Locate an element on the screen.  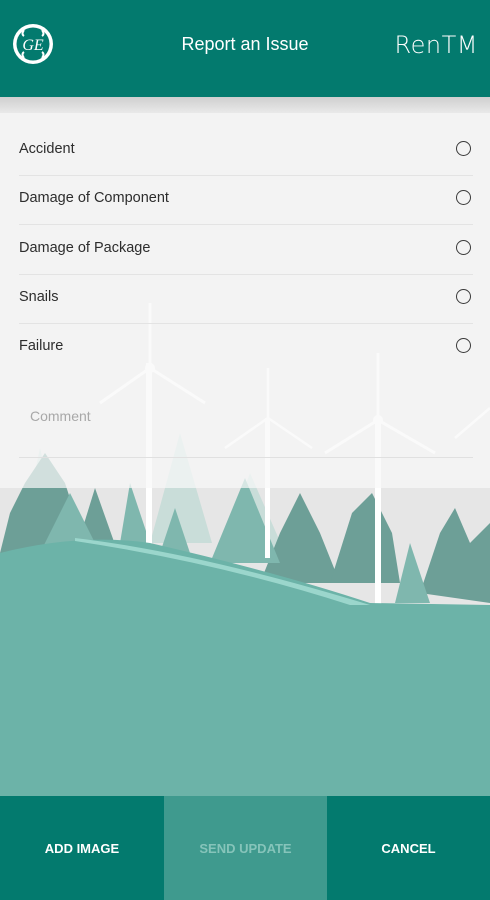
comment-input: Comment is located at coordinates (246, 423).